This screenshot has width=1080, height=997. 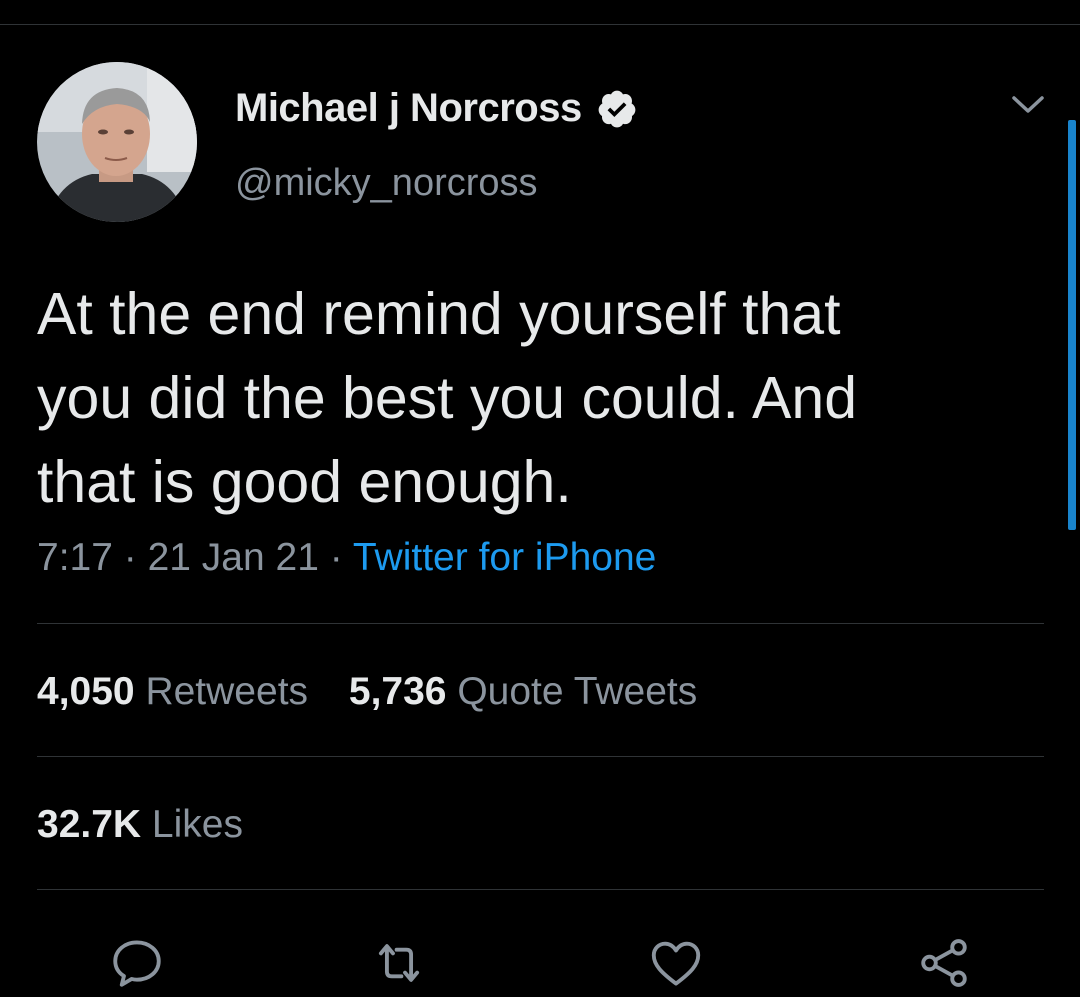 What do you see at coordinates (504, 557) in the screenshot?
I see `tweet-source-link: Twitter for iPhone` at bounding box center [504, 557].